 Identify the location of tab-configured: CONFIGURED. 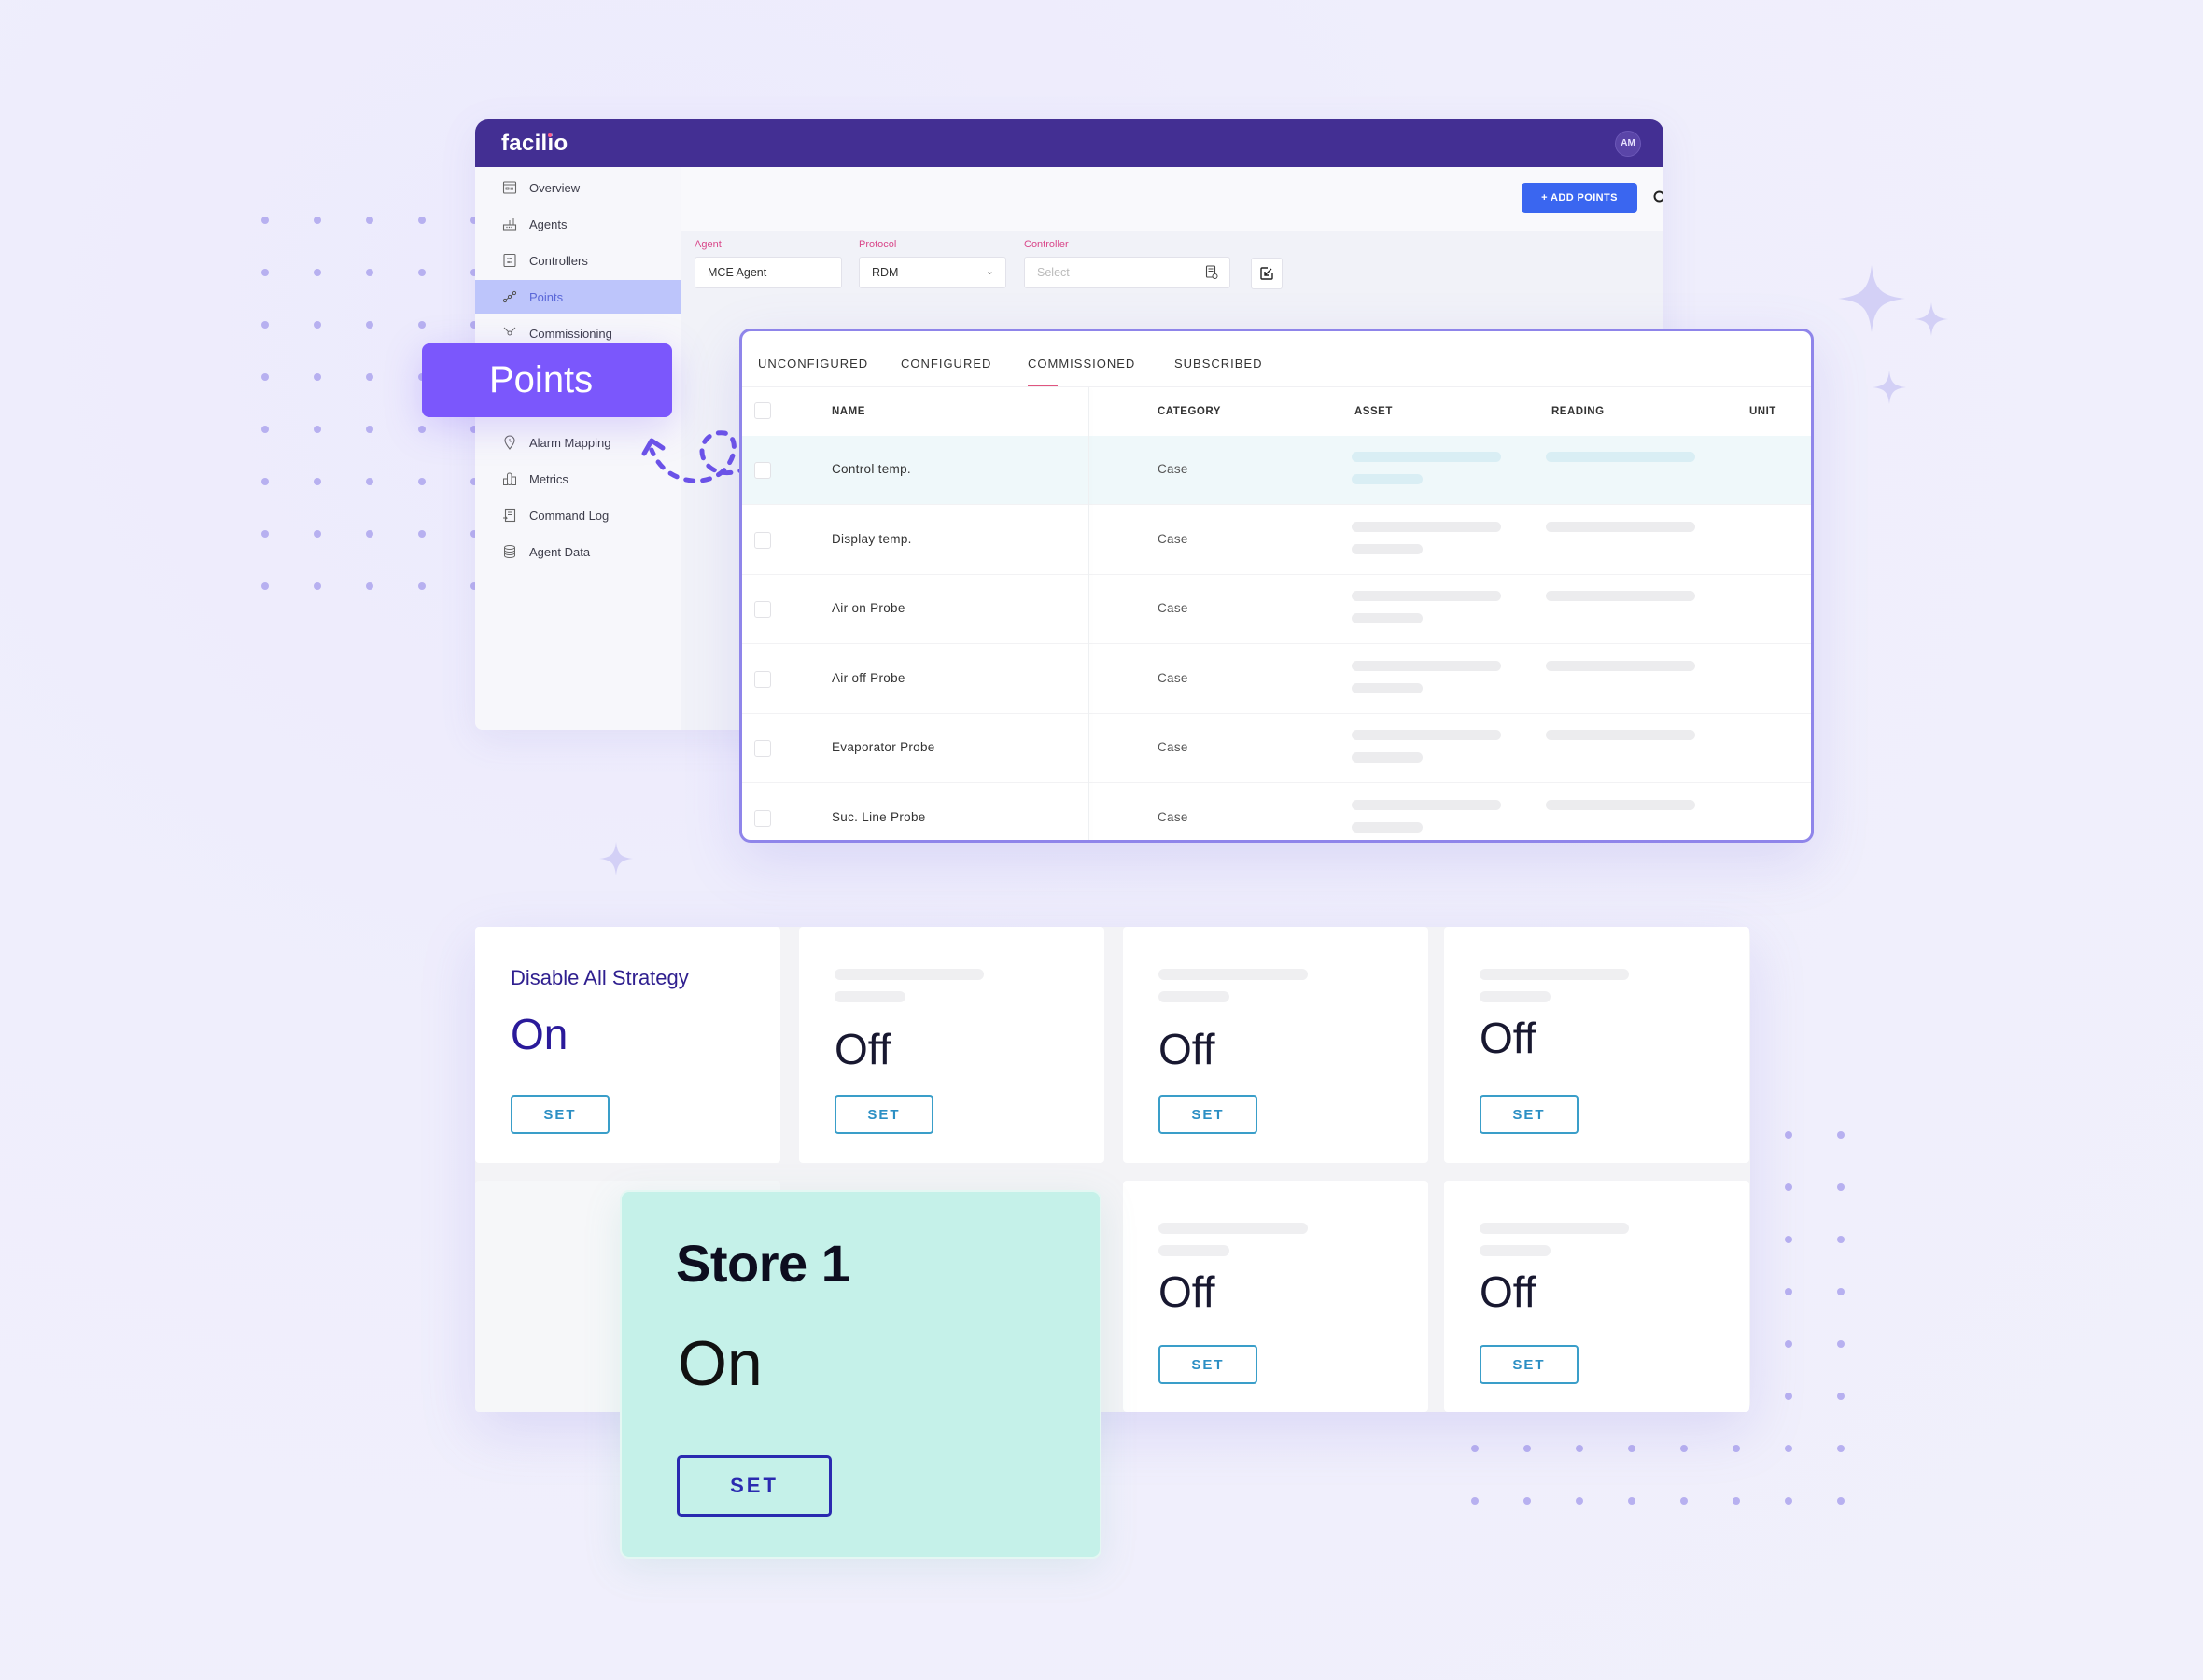
(946, 364).